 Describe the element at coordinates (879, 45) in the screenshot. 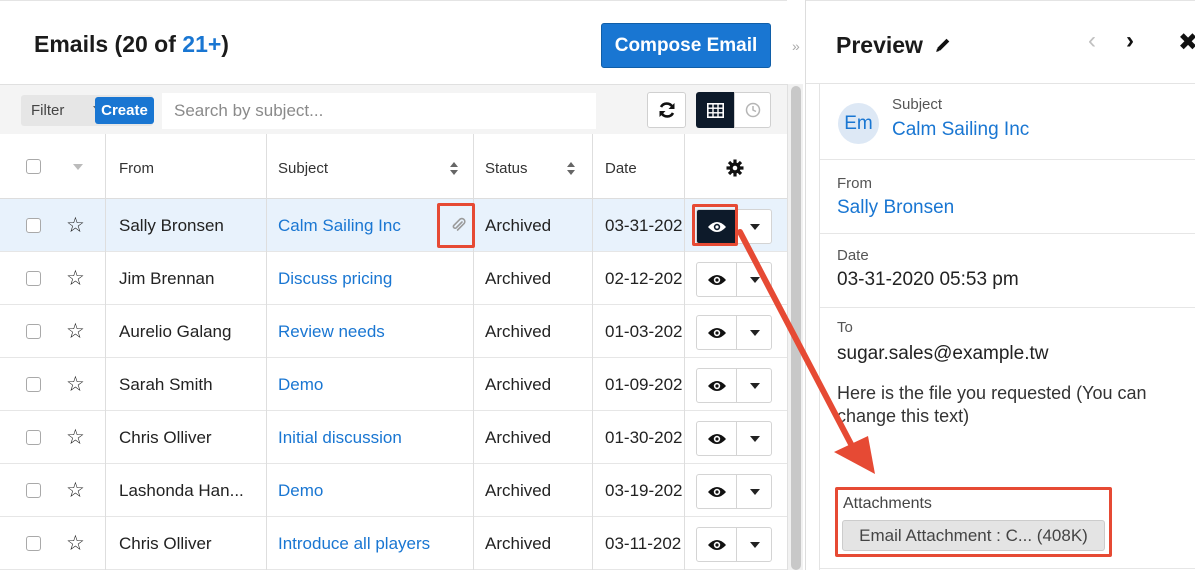

I see `preview-title: Preview` at that location.